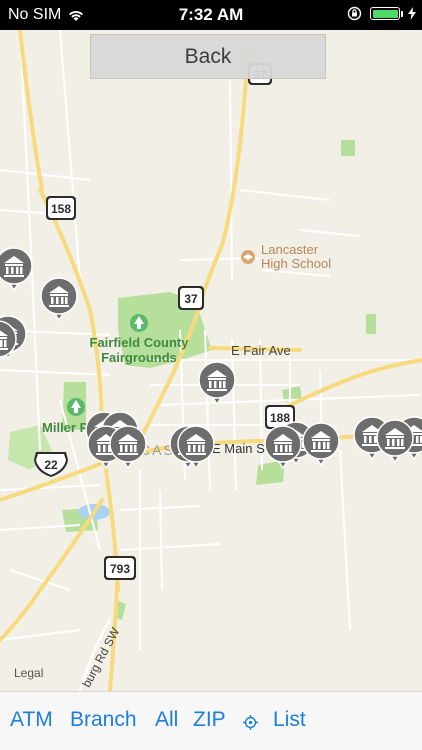  I want to click on battery-fill, so click(385, 13).